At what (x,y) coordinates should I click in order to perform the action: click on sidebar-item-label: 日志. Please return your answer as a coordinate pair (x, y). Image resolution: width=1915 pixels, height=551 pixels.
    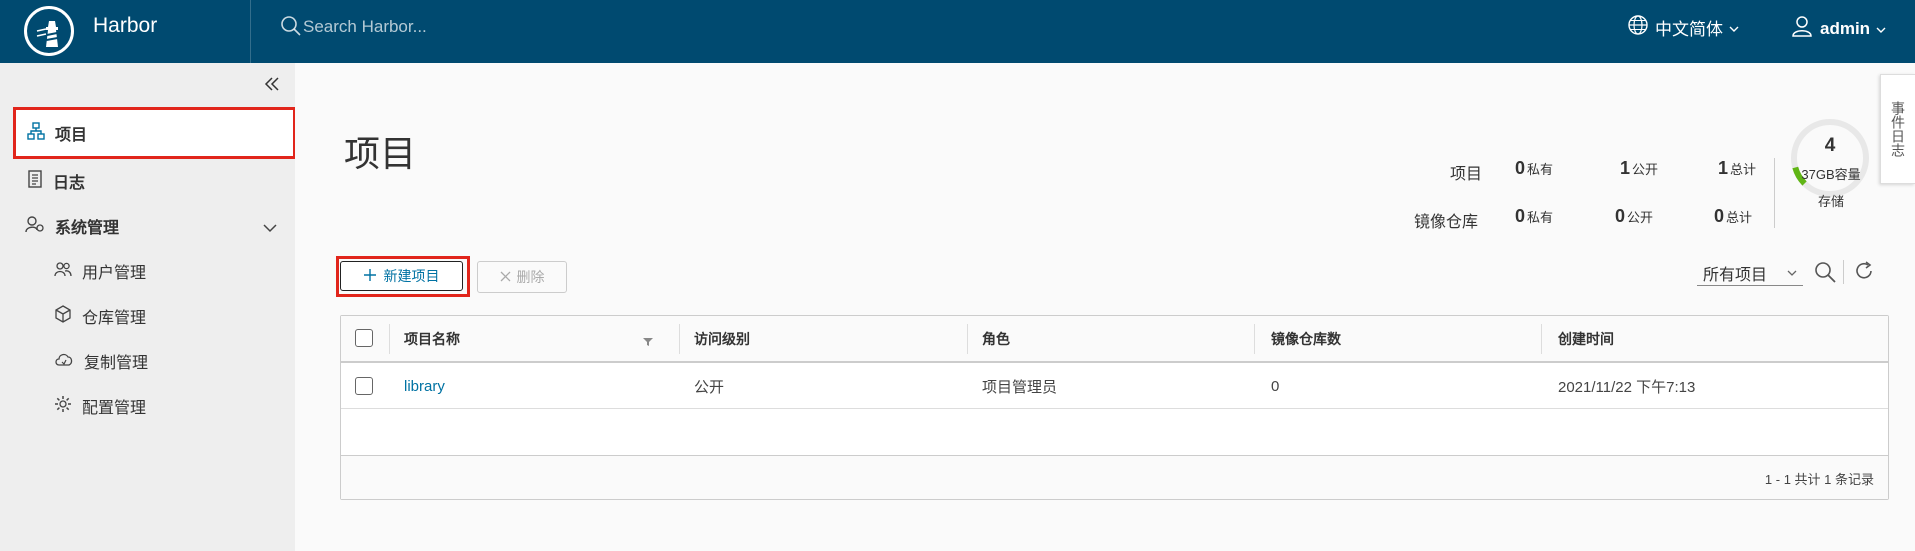
    Looking at the image, I should click on (69, 183).